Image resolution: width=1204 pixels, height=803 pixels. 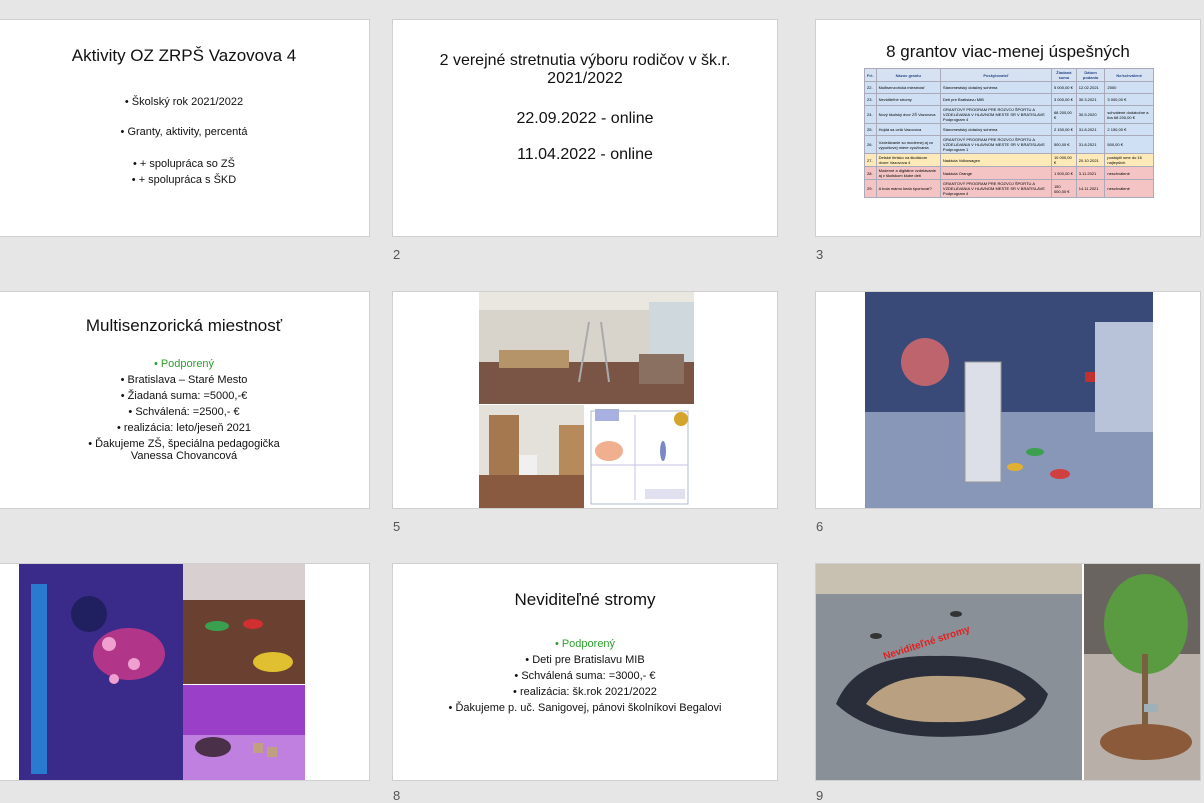 What do you see at coordinates (531, 456) in the screenshot?
I see `classroom-photo` at bounding box center [531, 456].